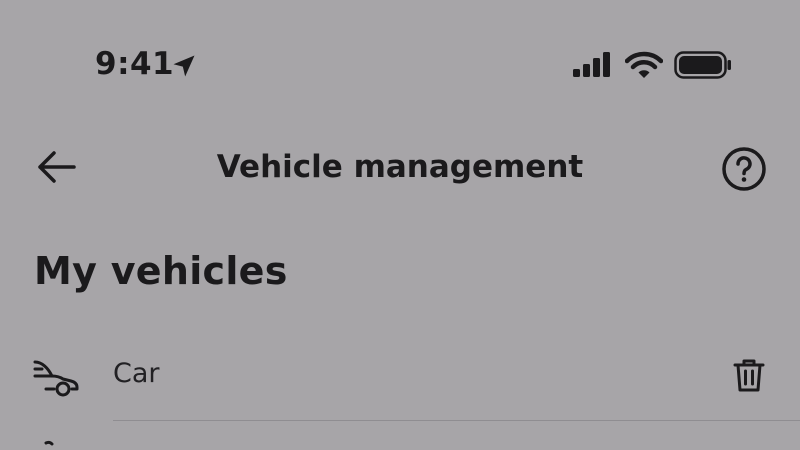 The image size is (800, 450). I want to click on battery-icon, so click(702, 65).